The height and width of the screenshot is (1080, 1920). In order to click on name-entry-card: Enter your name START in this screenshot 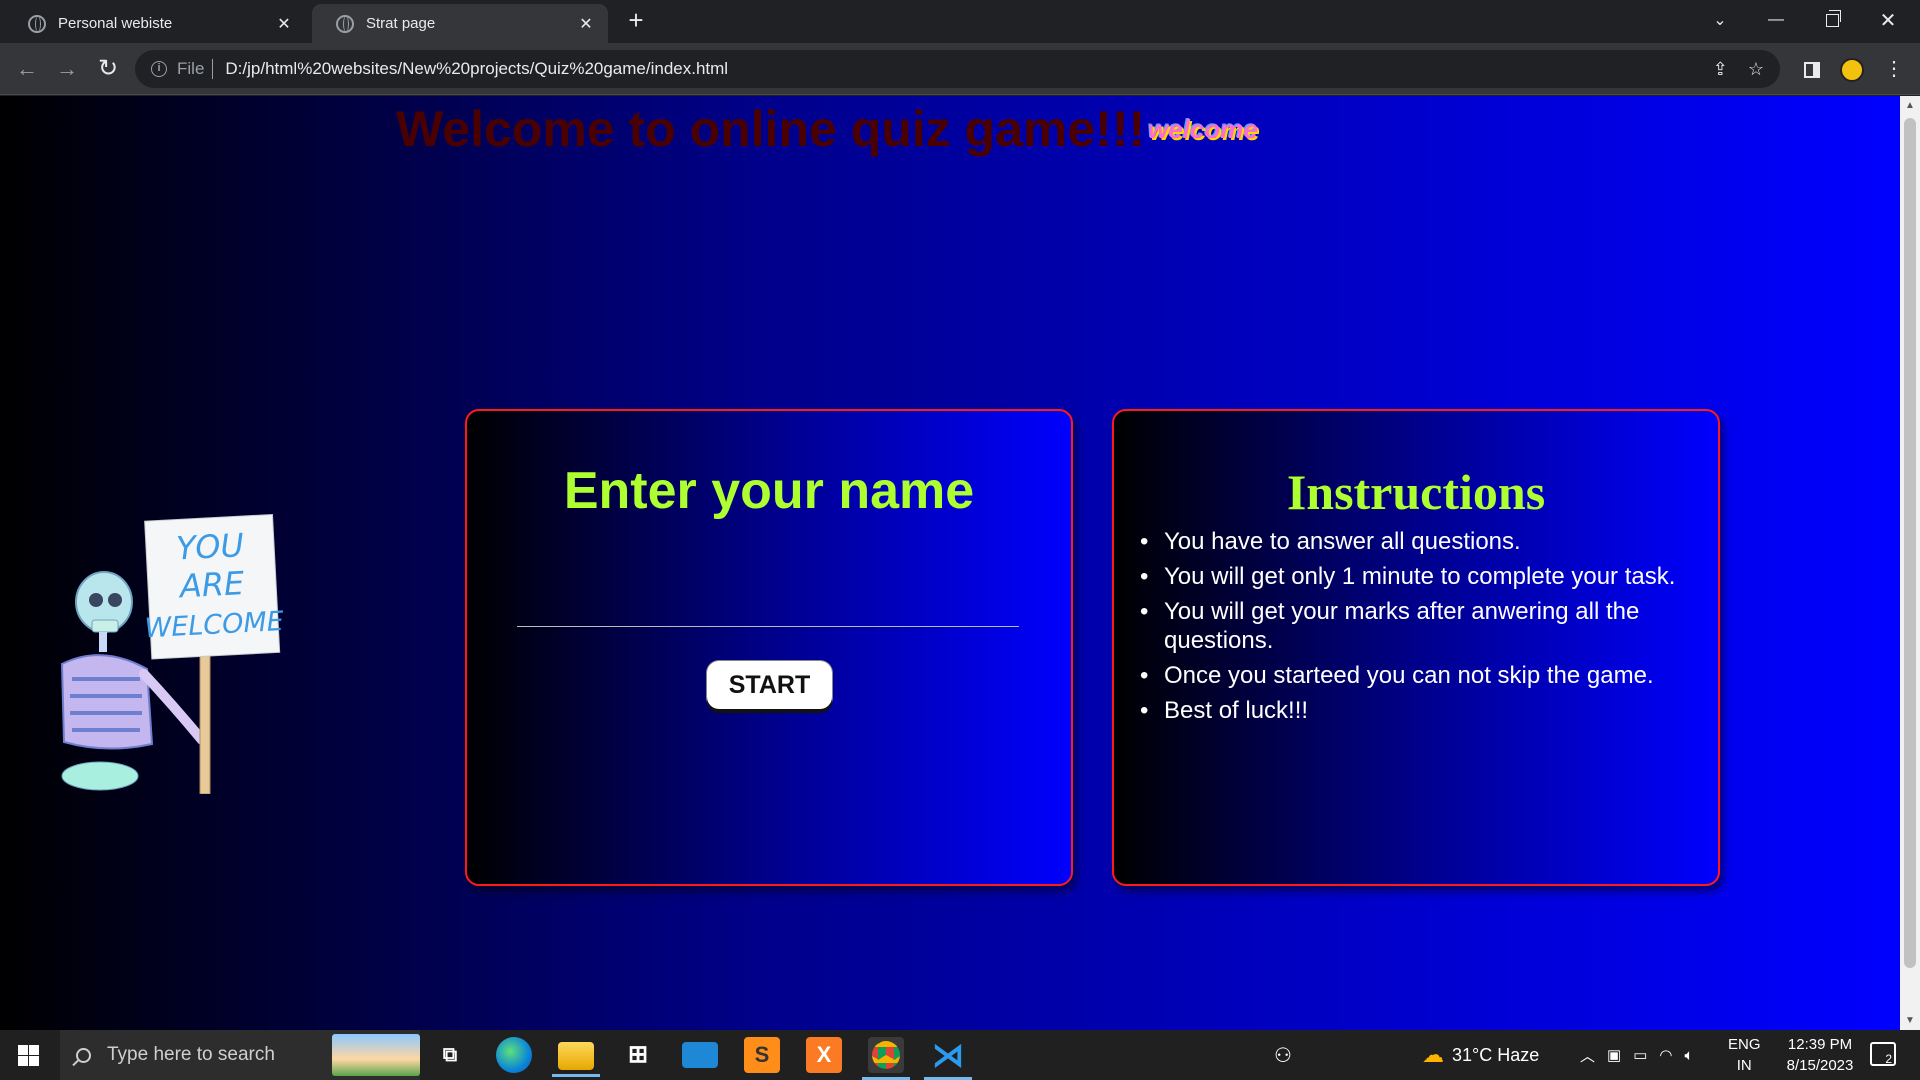, I will do `click(769, 647)`.